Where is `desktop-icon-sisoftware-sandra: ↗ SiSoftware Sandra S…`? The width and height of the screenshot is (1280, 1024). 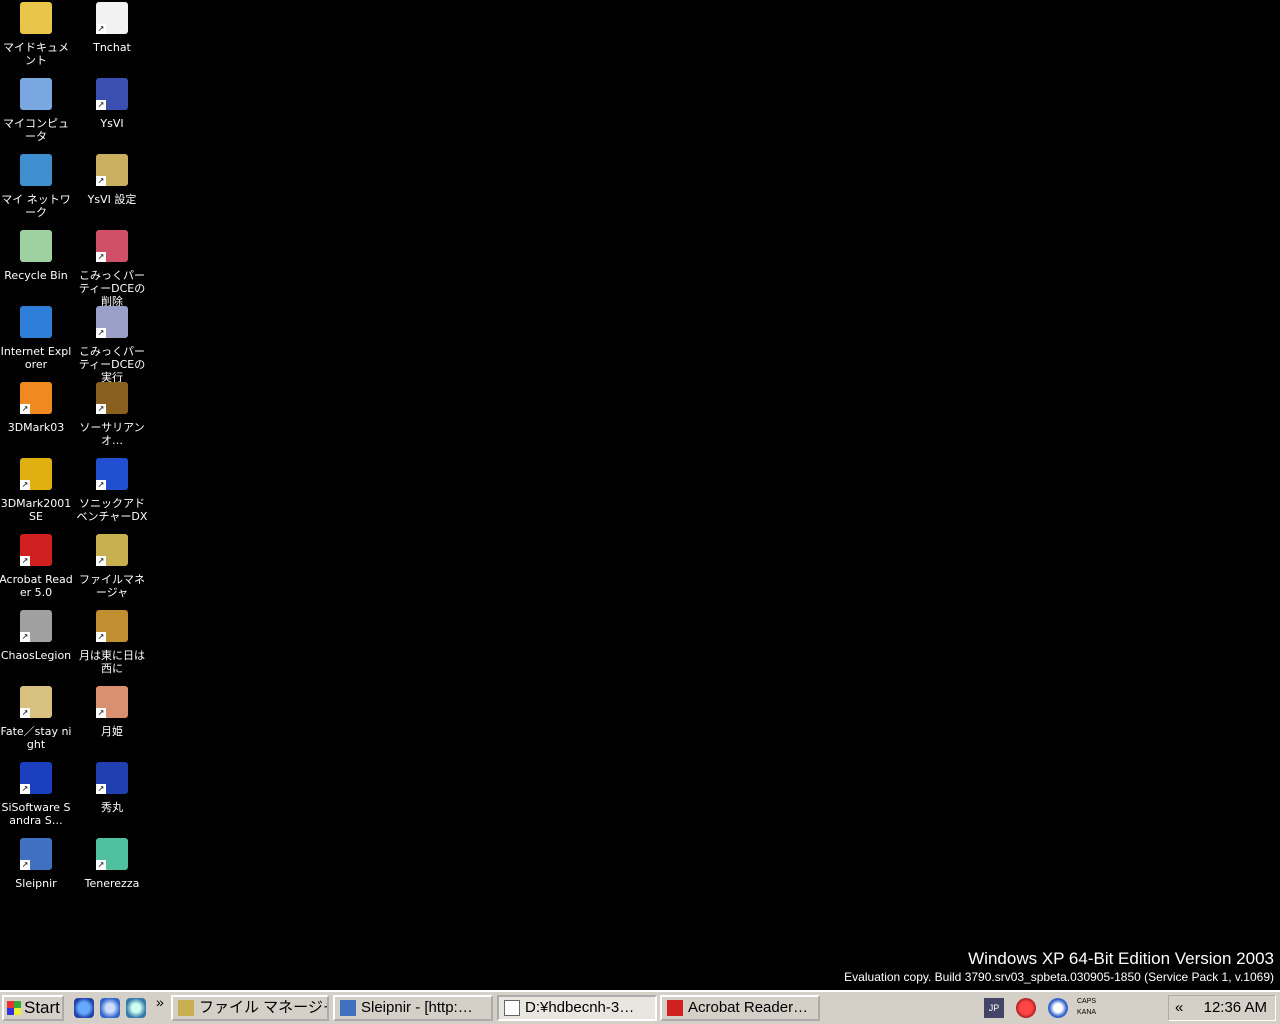
desktop-icon-sisoftware-sandra: ↗ SiSoftware Sandra S… is located at coordinates (37, 800).